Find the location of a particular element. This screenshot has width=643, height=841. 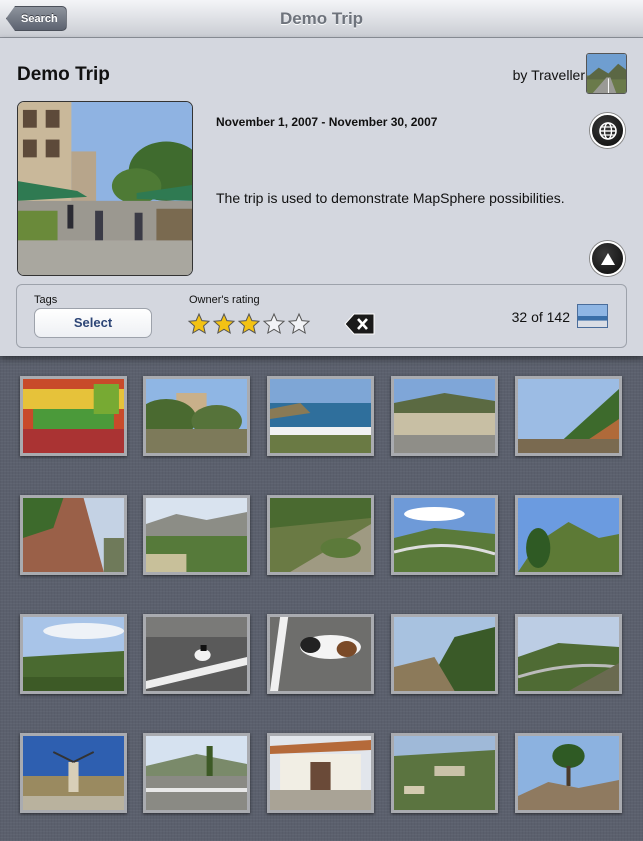

photo-thumbnail-valley-view is located at coordinates (73, 654).